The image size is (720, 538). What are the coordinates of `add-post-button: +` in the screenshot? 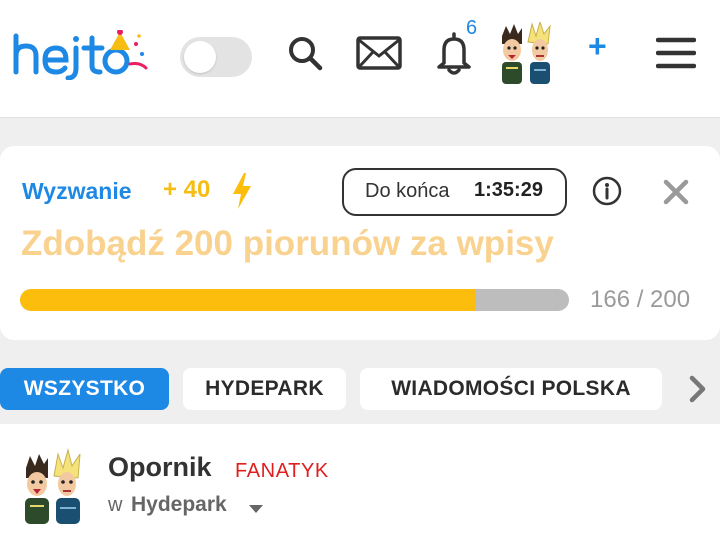 It's located at (597, 46).